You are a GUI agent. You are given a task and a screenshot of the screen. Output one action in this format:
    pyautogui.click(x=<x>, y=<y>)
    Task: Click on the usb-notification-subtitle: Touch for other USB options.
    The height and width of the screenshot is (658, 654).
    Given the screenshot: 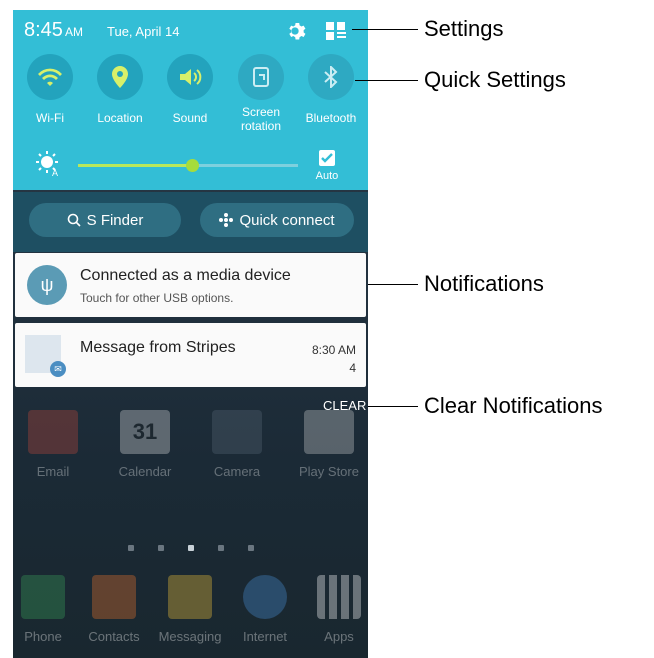 What is the action you would take?
    pyautogui.click(x=157, y=298)
    